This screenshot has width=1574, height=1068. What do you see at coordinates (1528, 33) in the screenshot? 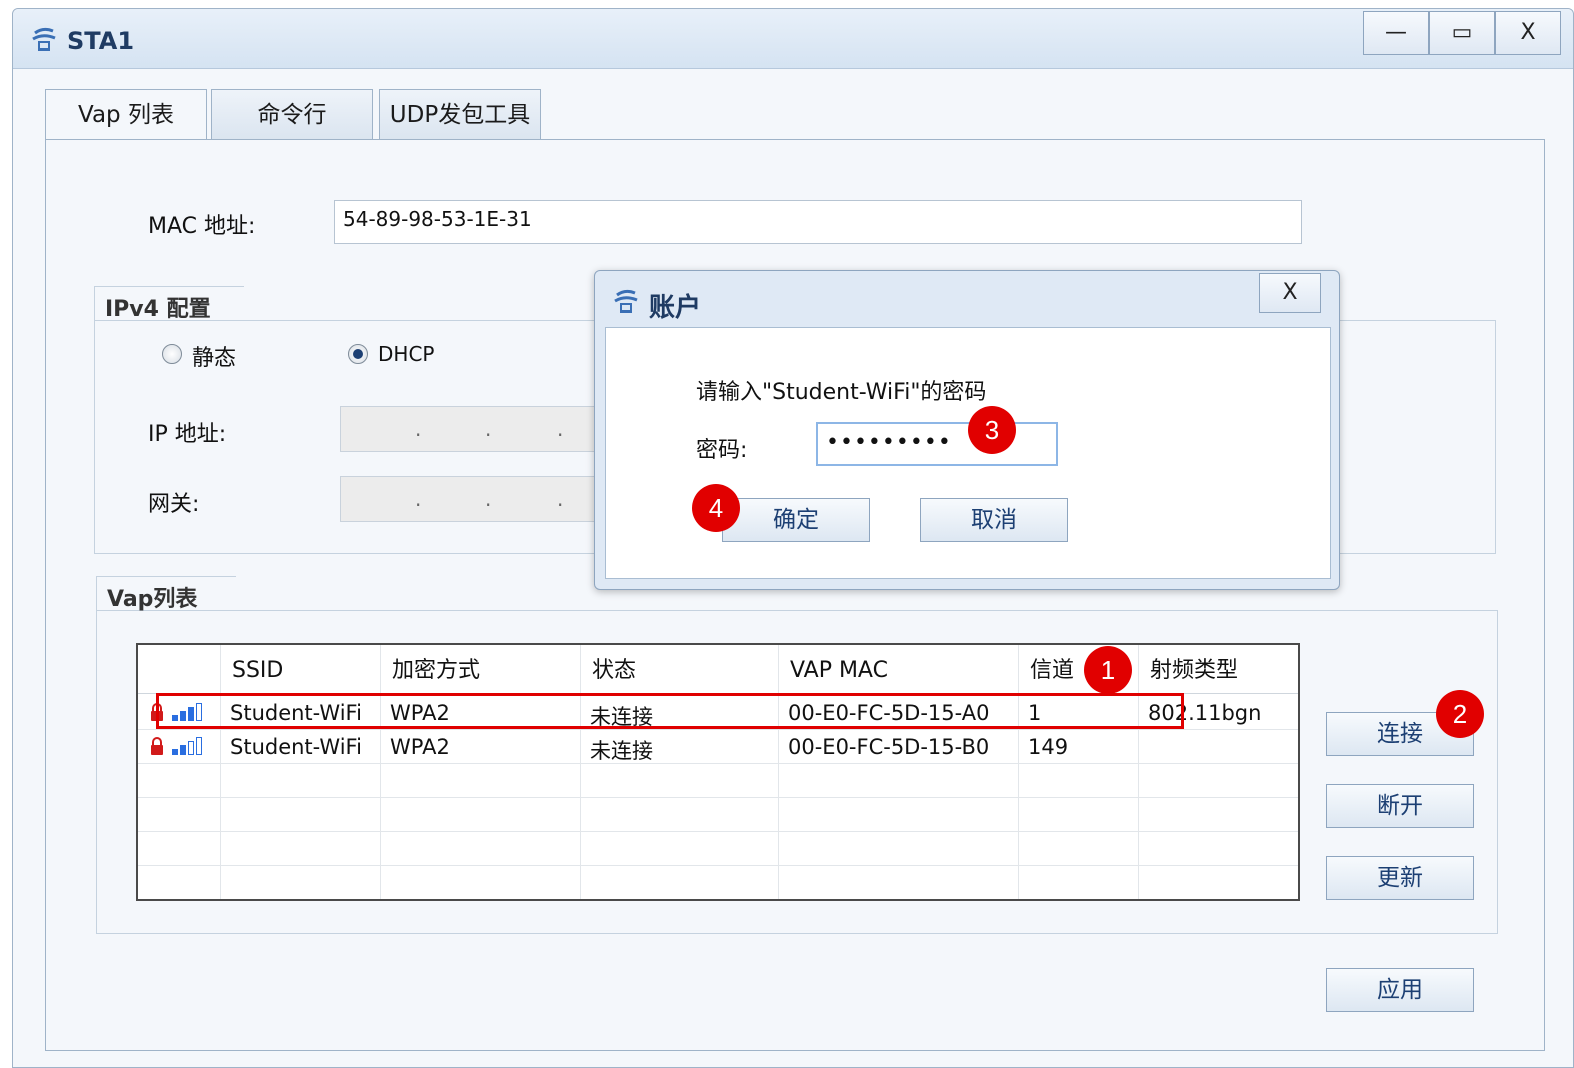
I see `close-button: X` at bounding box center [1528, 33].